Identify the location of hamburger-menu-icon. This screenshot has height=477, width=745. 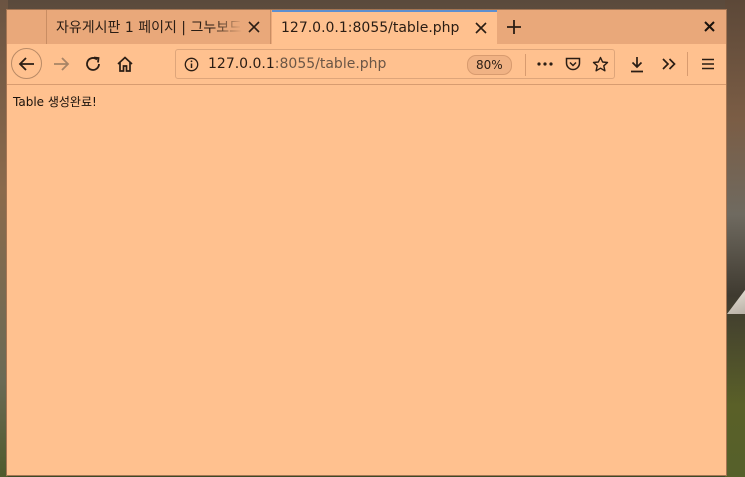
(708, 64).